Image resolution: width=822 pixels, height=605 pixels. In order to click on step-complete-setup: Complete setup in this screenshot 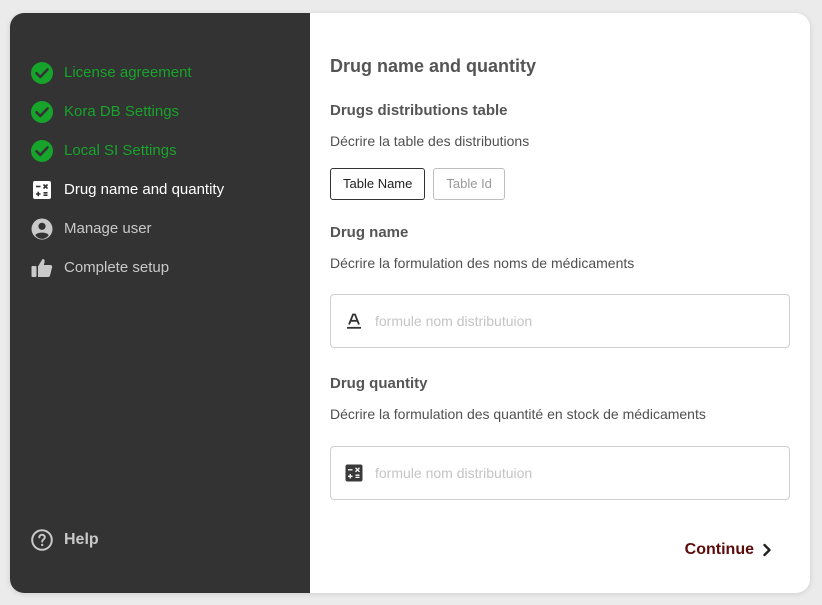, I will do `click(127, 267)`.